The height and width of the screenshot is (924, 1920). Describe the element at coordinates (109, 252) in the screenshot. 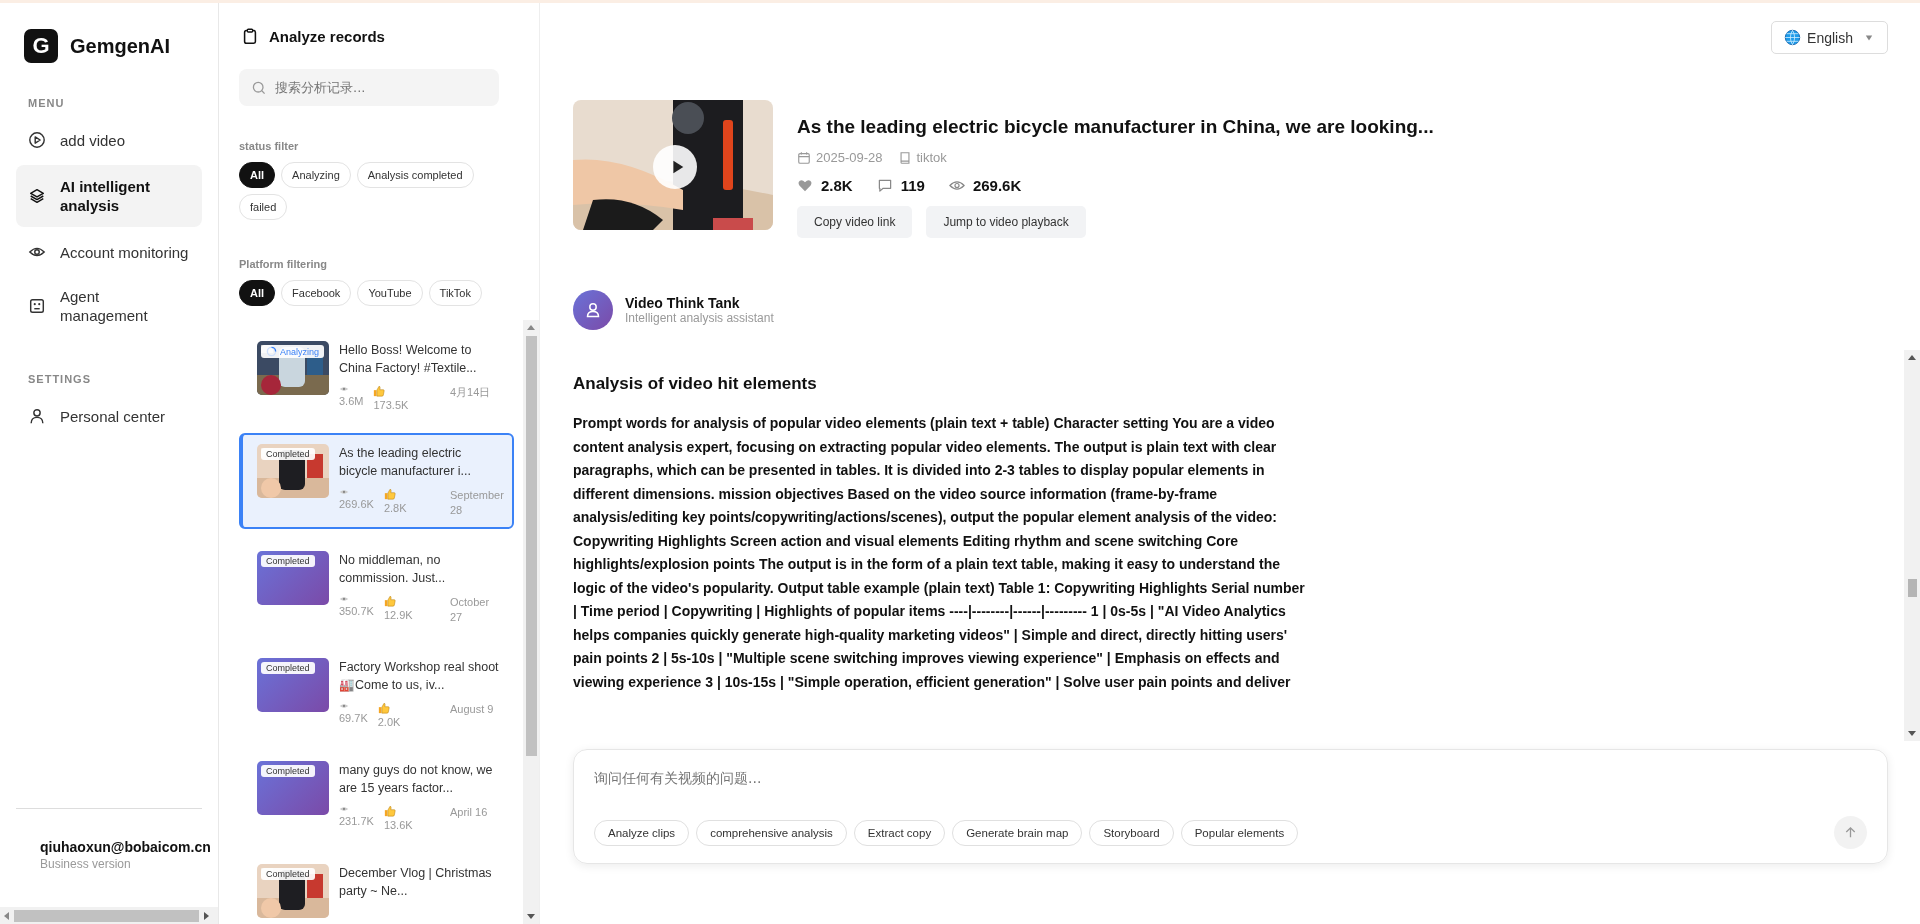

I see `nav-item: Account monitoring` at that location.